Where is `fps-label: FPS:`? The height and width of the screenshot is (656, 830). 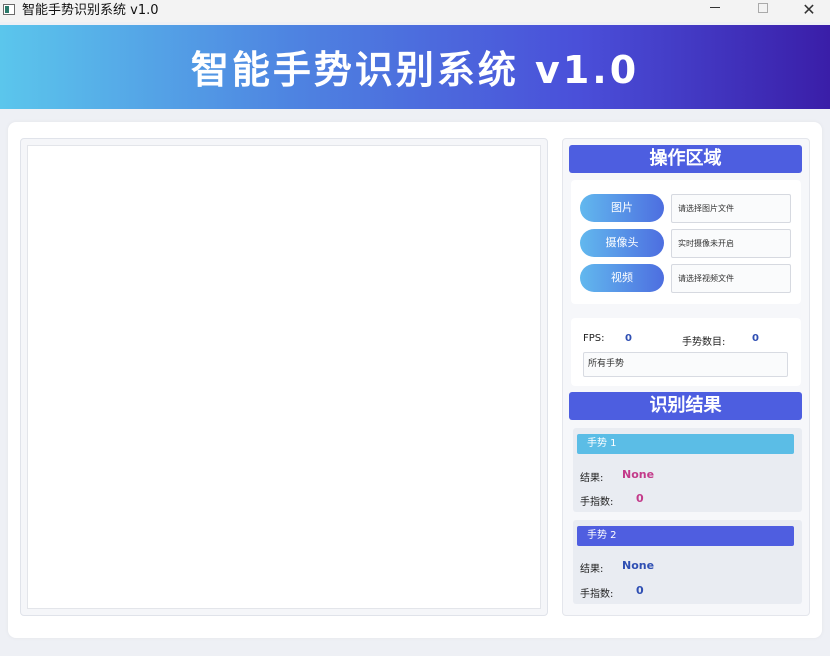 fps-label: FPS: is located at coordinates (594, 338).